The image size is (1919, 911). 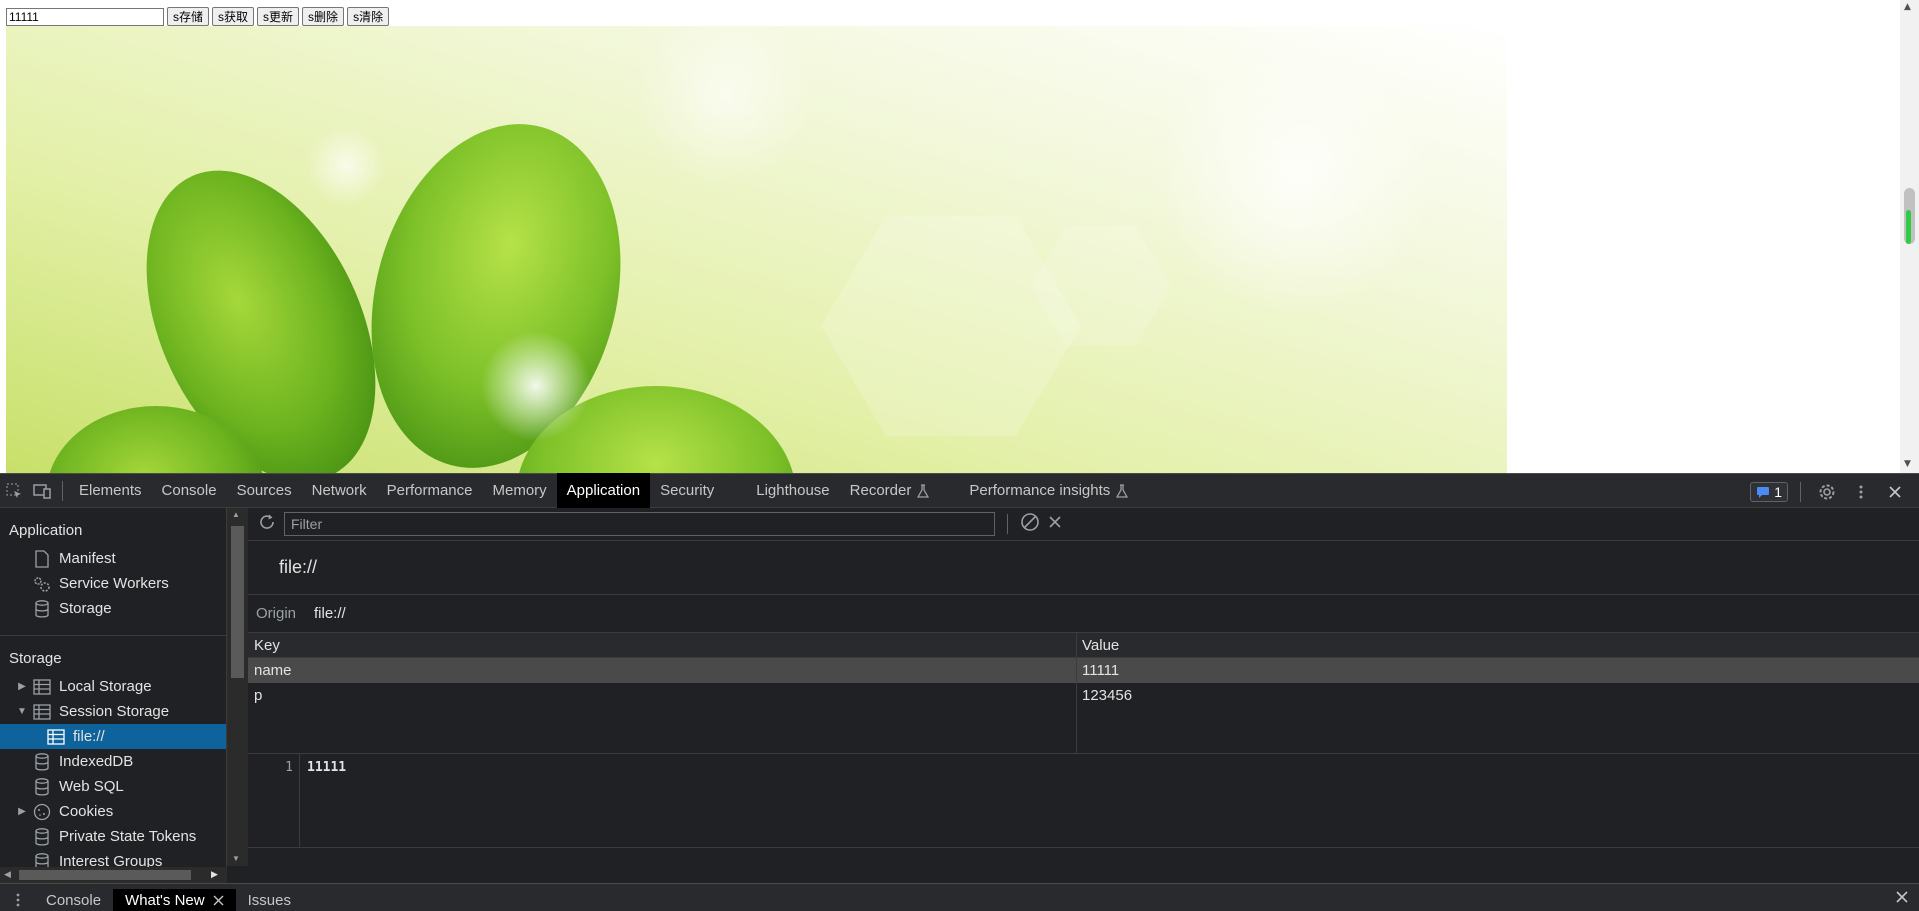 I want to click on sidebar-item-private-state-tokens: Private State Tokens, so click(x=113, y=836).